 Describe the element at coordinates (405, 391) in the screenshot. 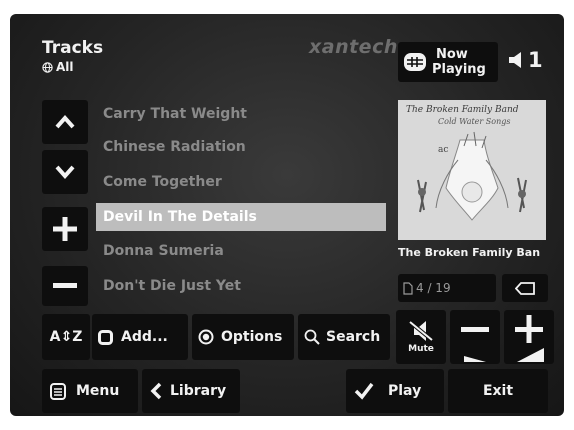

I see `play-label: Play` at that location.